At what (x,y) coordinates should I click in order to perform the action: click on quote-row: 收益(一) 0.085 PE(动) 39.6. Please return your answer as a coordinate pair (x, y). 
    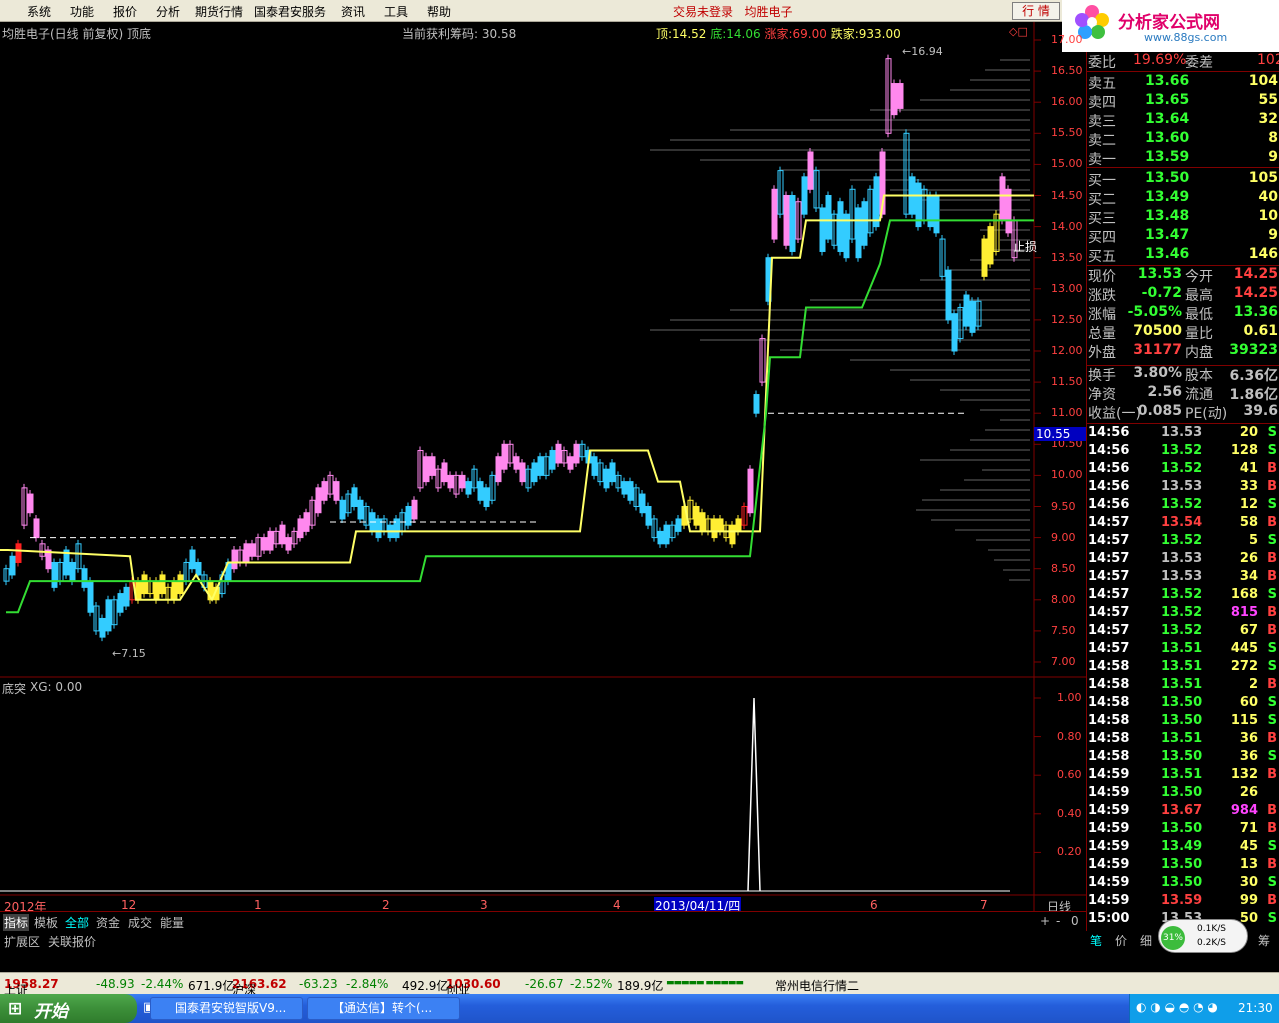
    Looking at the image, I should click on (1183, 412).